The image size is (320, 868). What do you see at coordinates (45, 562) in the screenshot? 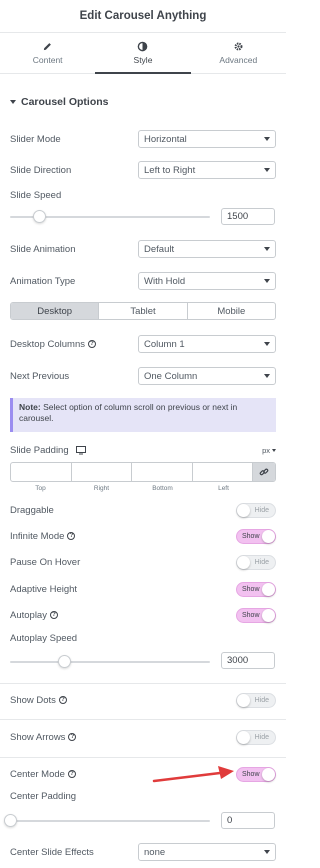
I see `pause-on-hover-label: Pause On Hover` at bounding box center [45, 562].